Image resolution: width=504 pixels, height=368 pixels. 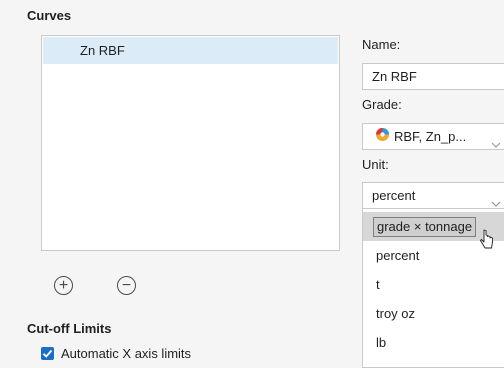 I want to click on name-label: Name:, so click(x=381, y=44).